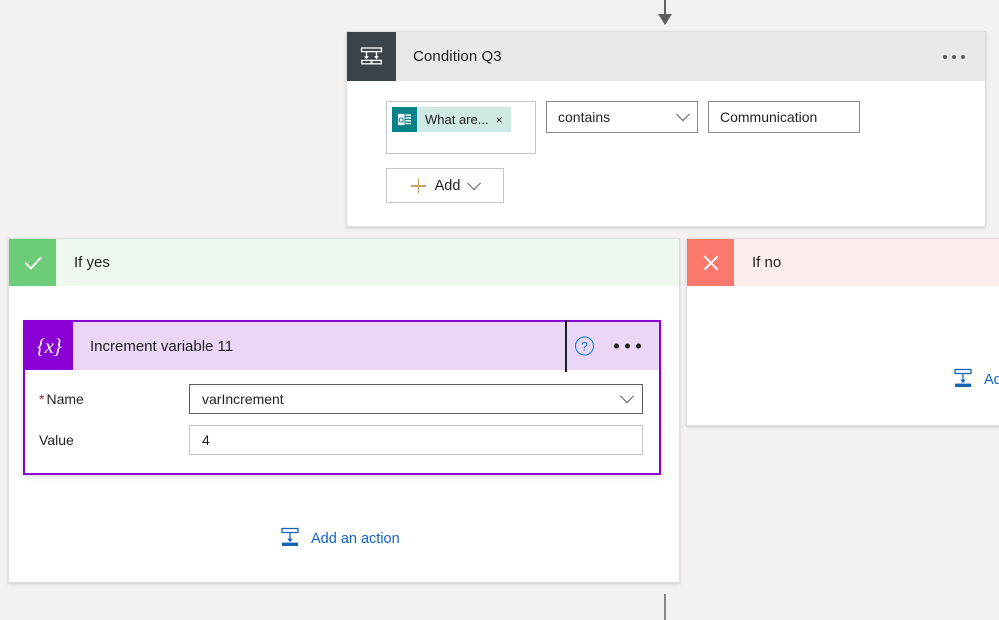 This screenshot has width=999, height=620. I want to click on add-an-action-label-yes: Add an action, so click(355, 539).